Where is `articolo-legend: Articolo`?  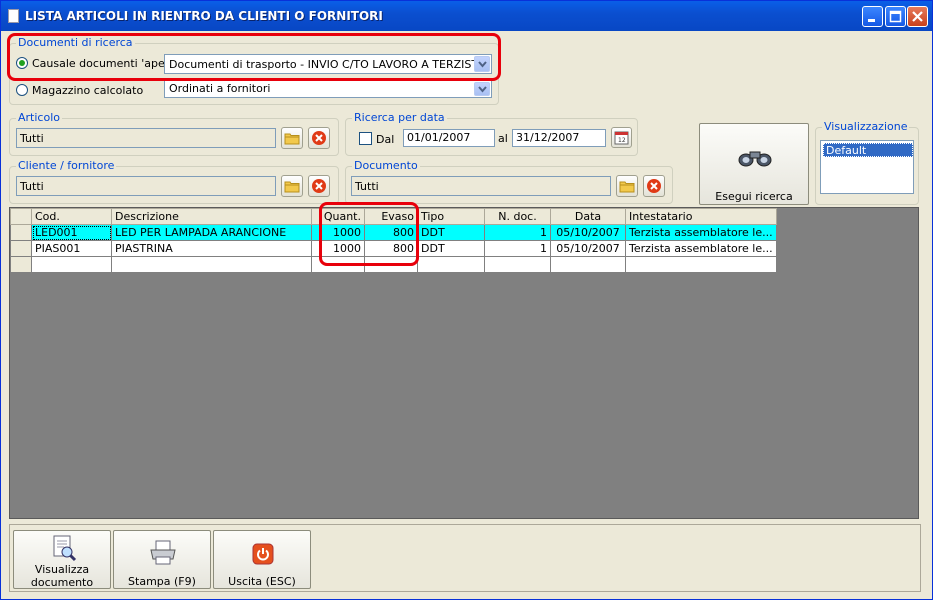
articolo-legend: Articolo is located at coordinates (39, 117).